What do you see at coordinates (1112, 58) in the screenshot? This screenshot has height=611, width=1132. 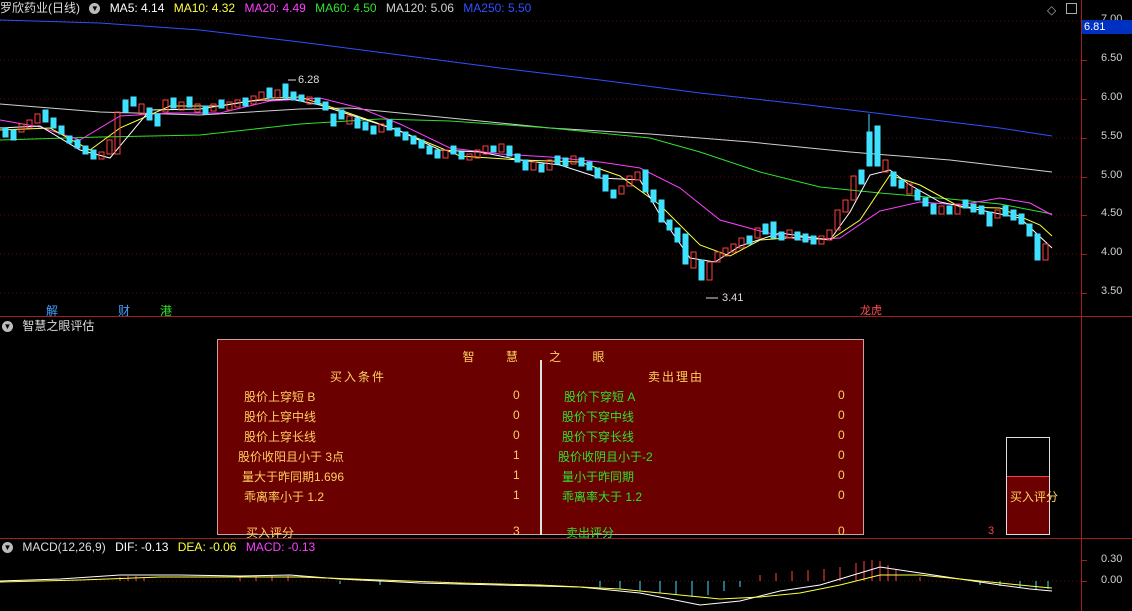 I see `price-tick: 6.50` at bounding box center [1112, 58].